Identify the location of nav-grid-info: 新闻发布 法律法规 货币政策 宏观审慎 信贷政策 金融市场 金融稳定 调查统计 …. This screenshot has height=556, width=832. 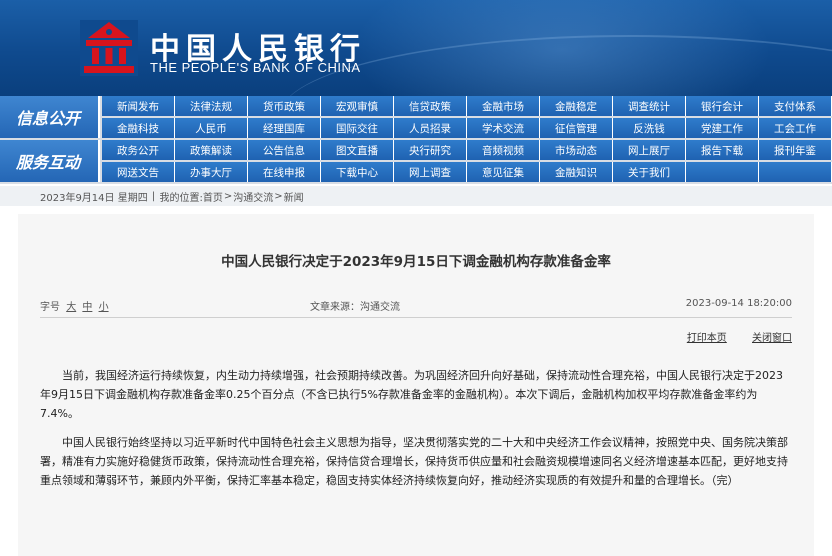
(467, 117).